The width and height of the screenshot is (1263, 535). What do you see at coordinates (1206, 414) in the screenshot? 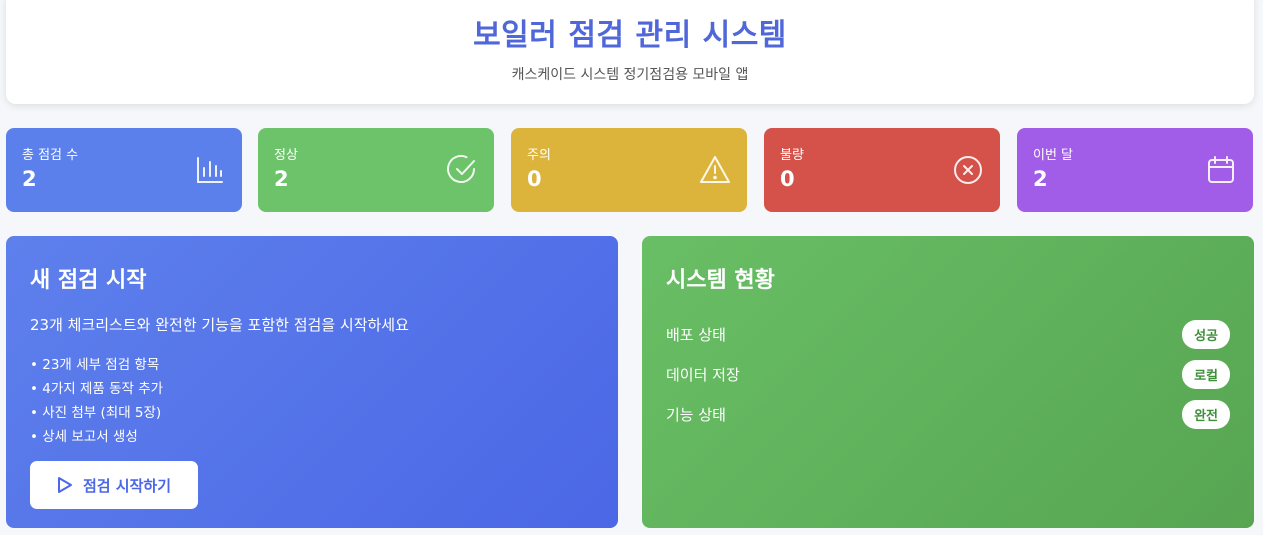
I see `status-badge: 완전` at bounding box center [1206, 414].